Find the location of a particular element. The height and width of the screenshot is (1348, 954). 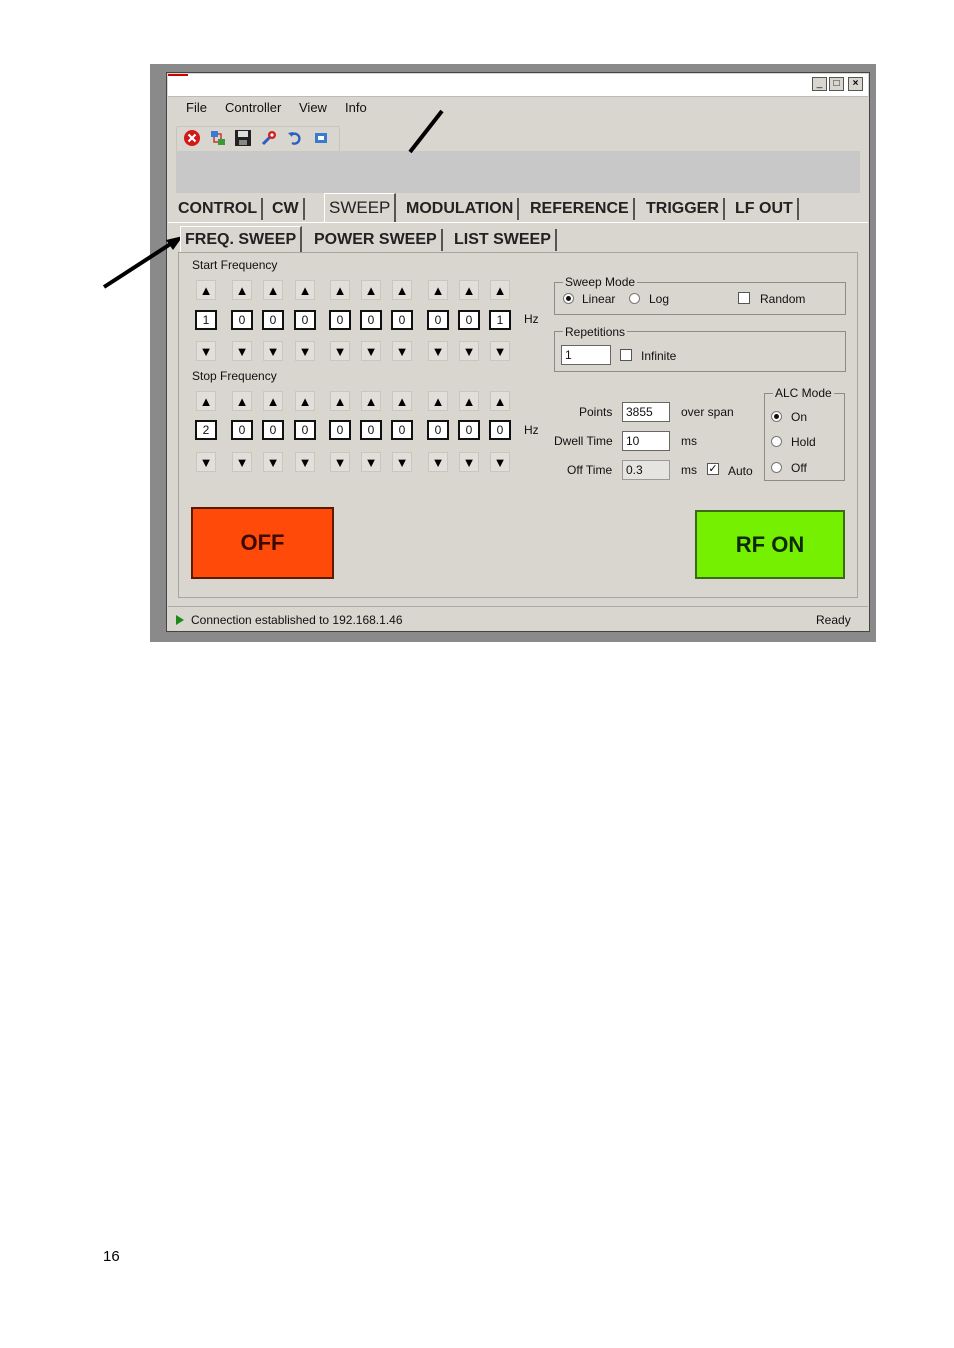

alc-off-radio is located at coordinates (776, 467).